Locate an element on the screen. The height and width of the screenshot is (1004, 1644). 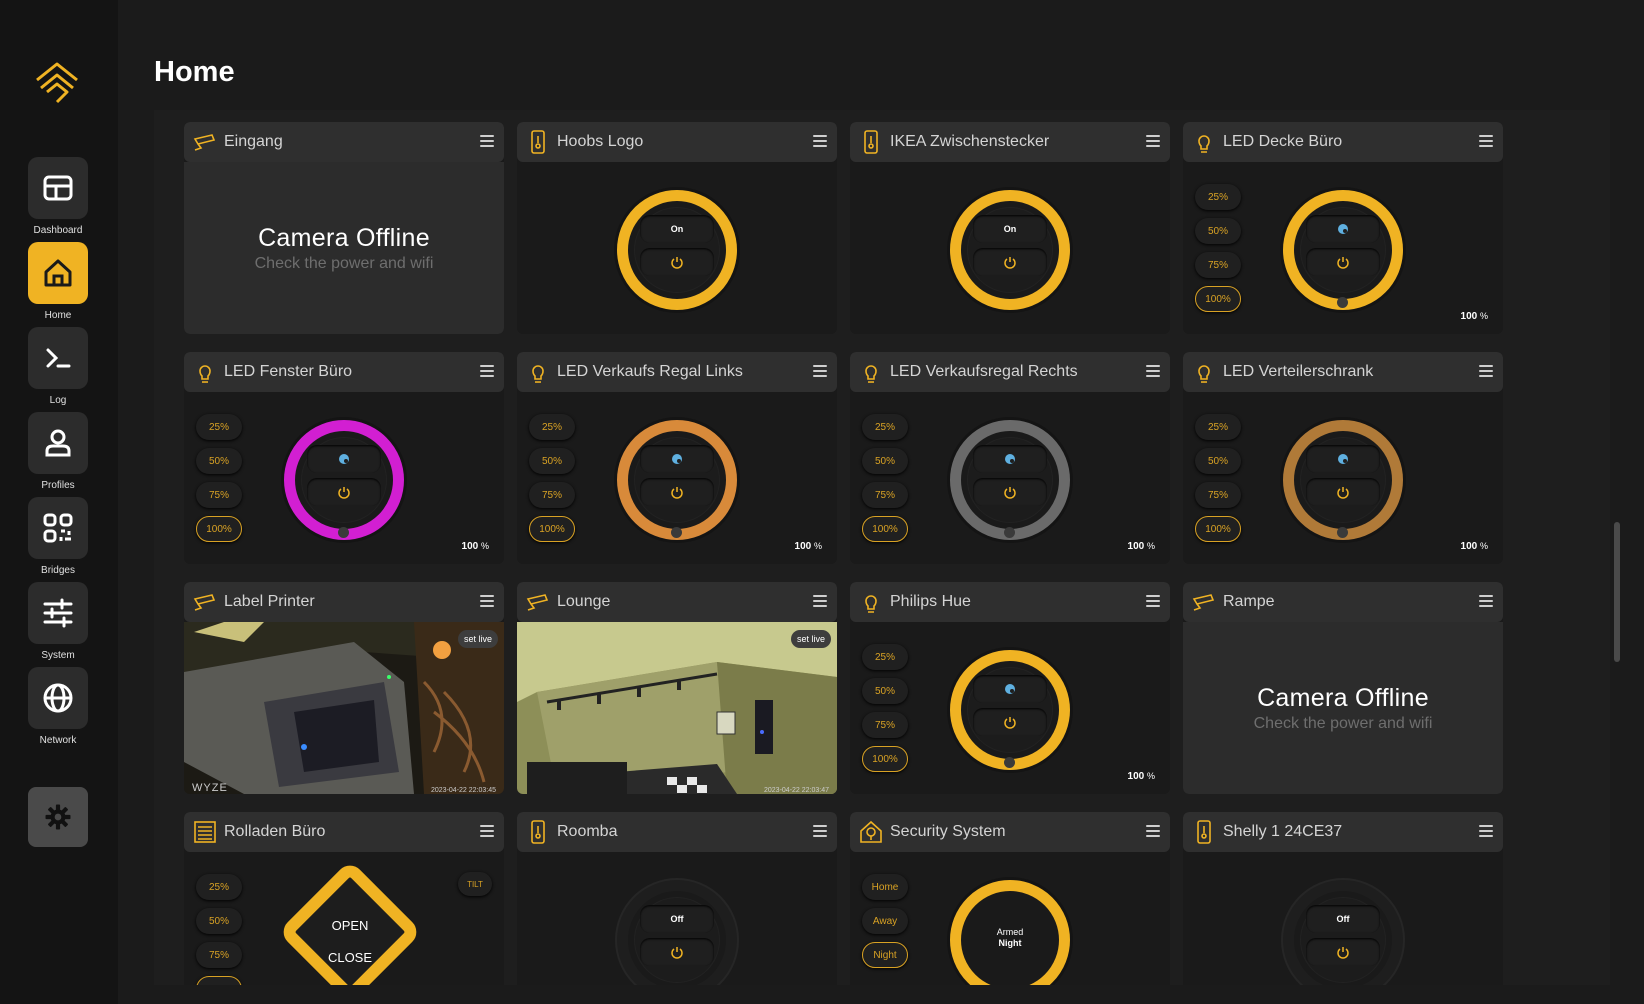
card-header: LED Fenster Büro is located at coordinates (344, 372).